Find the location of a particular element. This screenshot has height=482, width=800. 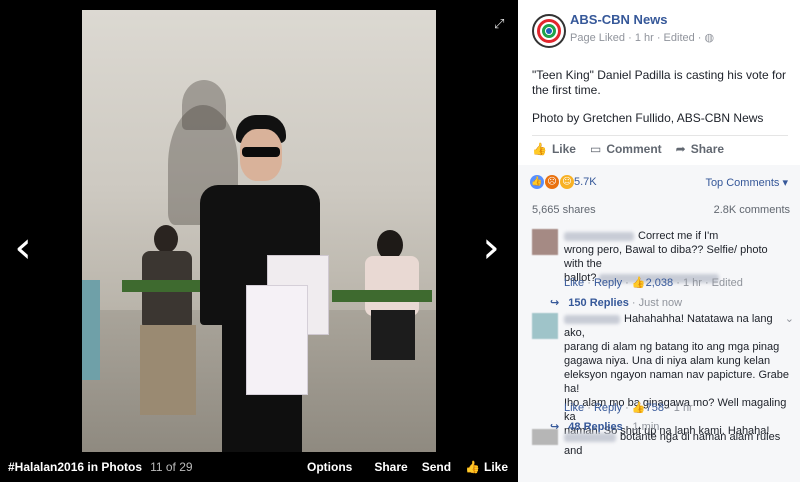

post-comment-label: Comment is located at coordinates (634, 149).